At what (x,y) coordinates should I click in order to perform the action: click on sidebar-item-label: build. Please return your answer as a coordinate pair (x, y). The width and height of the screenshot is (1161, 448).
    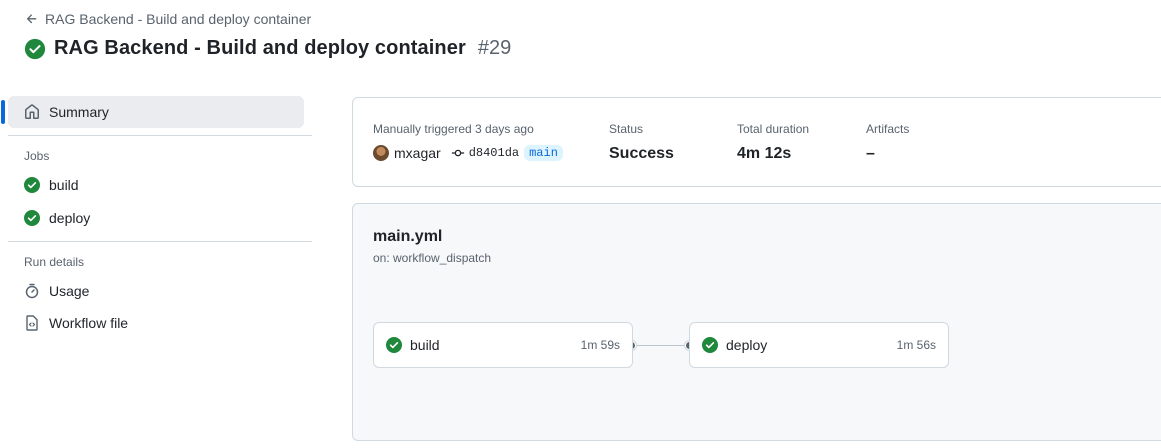
    Looking at the image, I should click on (64, 185).